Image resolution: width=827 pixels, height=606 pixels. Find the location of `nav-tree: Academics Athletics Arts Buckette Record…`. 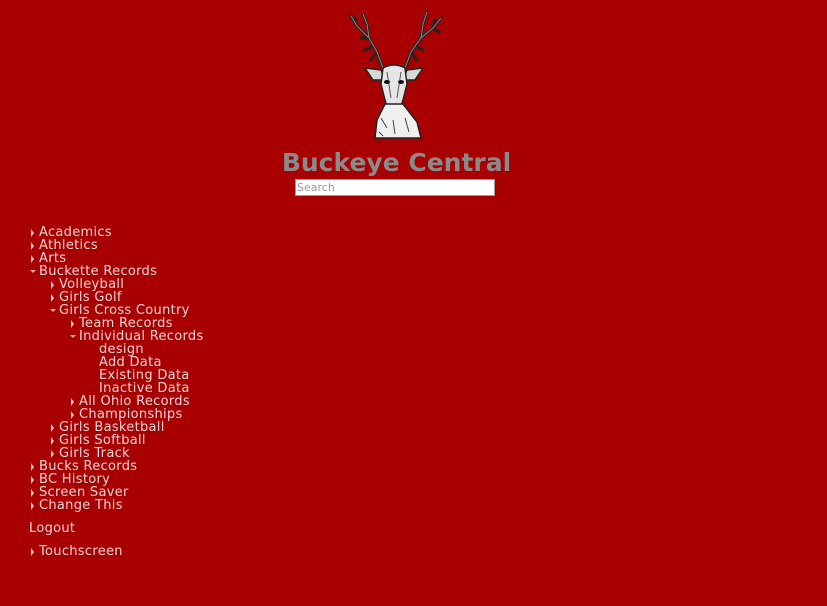

nav-tree: Academics Athletics Arts Buckette Record… is located at coordinates (116, 392).